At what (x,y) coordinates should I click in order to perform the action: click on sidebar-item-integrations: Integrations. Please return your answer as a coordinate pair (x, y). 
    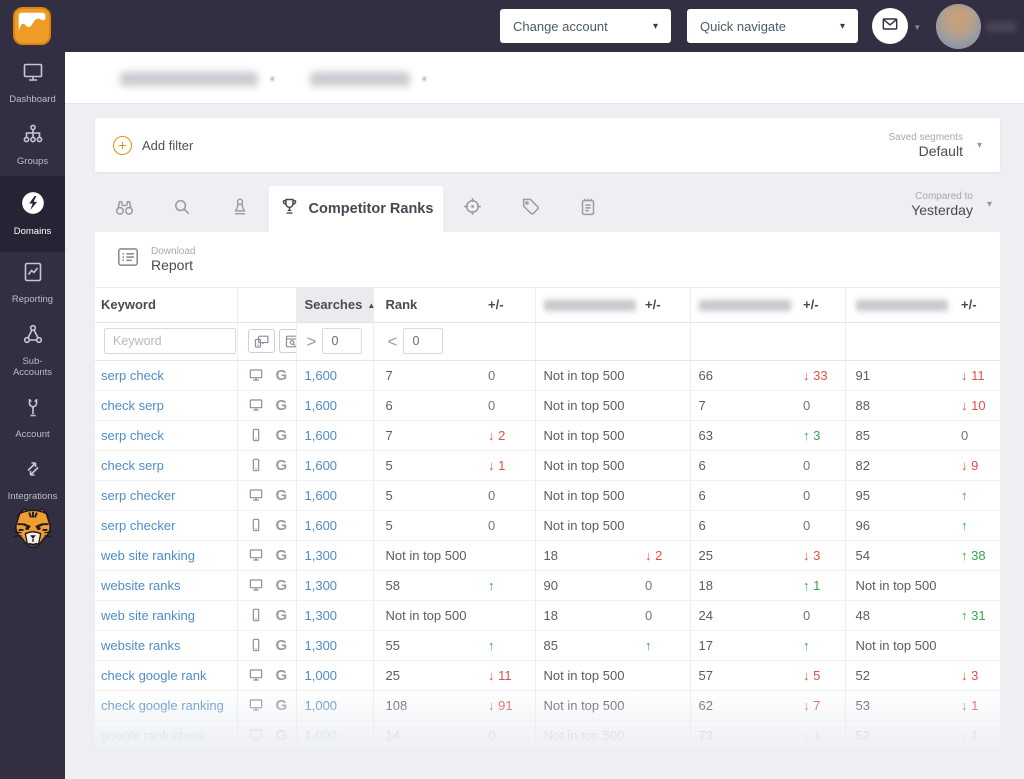
    Looking at the image, I should click on (32, 480).